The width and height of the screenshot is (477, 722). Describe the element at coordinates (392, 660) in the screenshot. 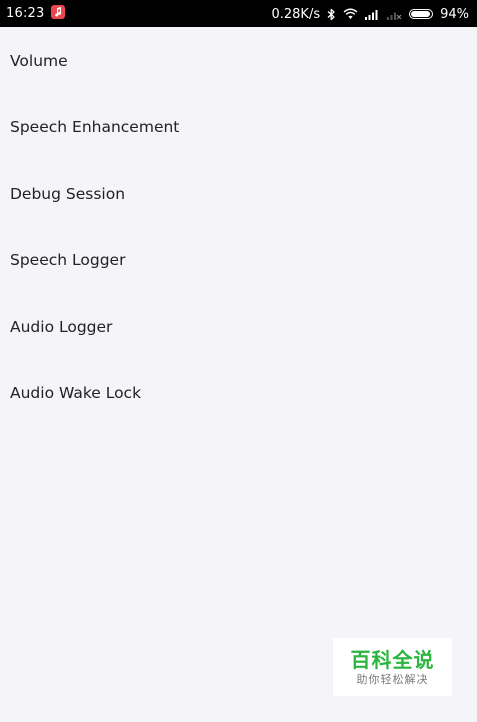

I see `watermark-title: 百科全说` at that location.